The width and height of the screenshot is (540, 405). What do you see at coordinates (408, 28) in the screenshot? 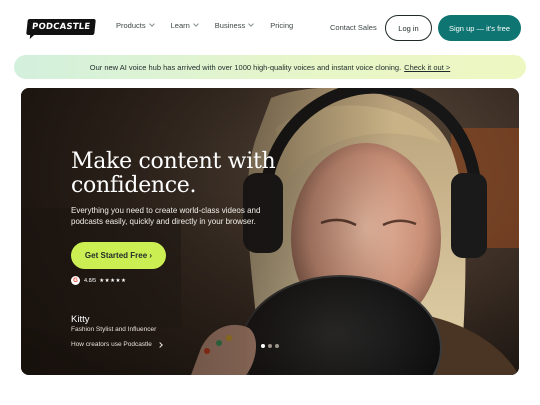
I see `login-button: Log in` at bounding box center [408, 28].